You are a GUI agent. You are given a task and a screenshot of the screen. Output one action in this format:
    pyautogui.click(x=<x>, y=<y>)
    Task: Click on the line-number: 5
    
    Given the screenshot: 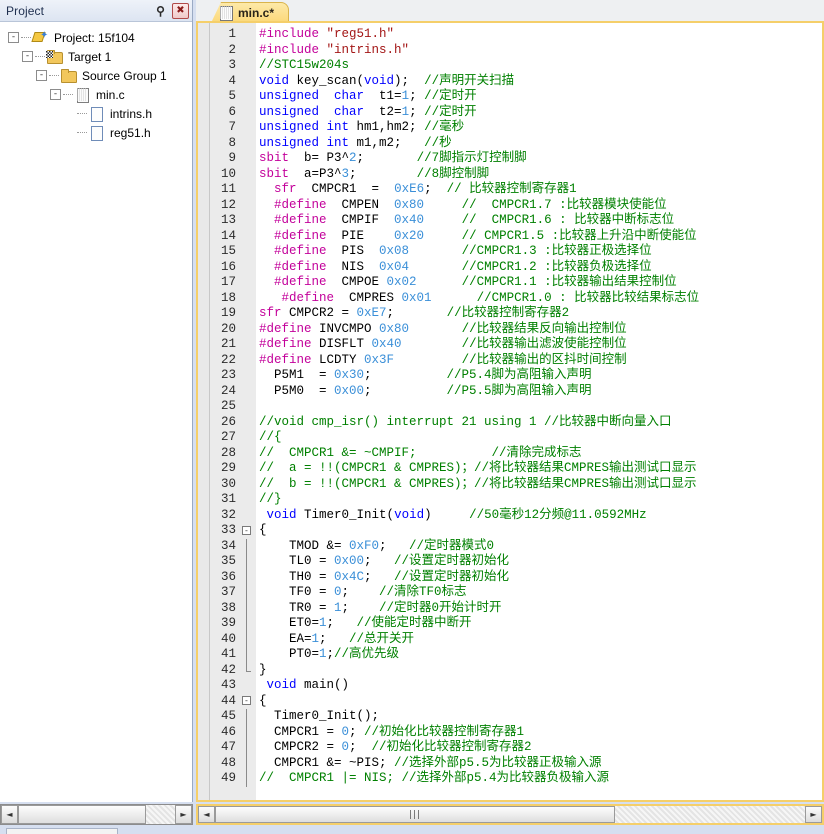 What is the action you would take?
    pyautogui.click(x=232, y=96)
    